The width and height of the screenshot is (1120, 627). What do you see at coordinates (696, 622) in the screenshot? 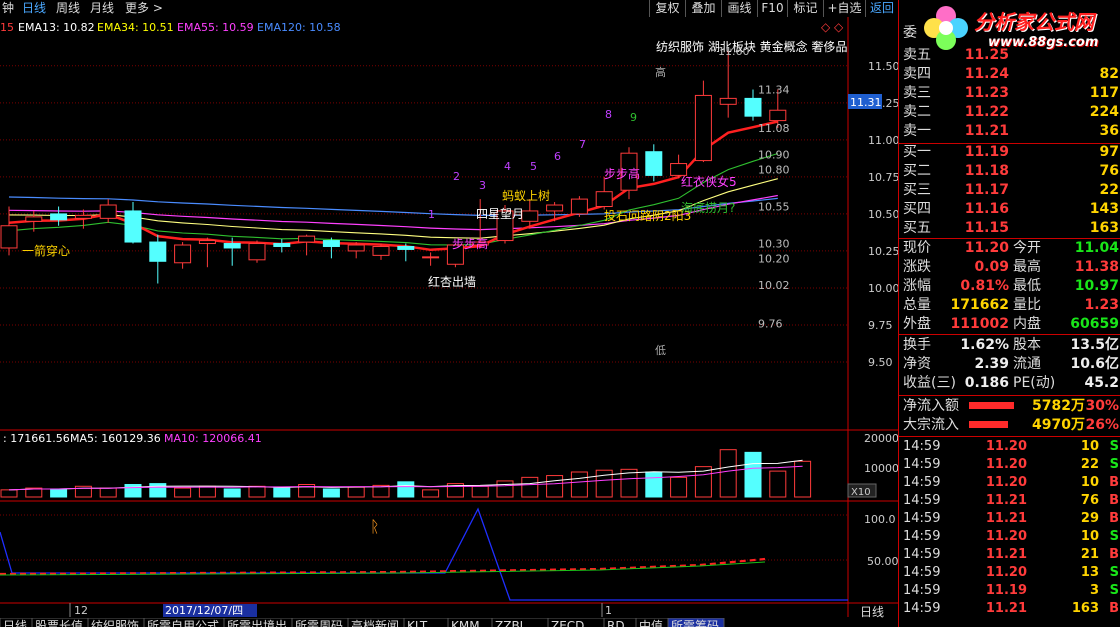
I see `bottom-tab: 所需筹码` at bounding box center [696, 622].